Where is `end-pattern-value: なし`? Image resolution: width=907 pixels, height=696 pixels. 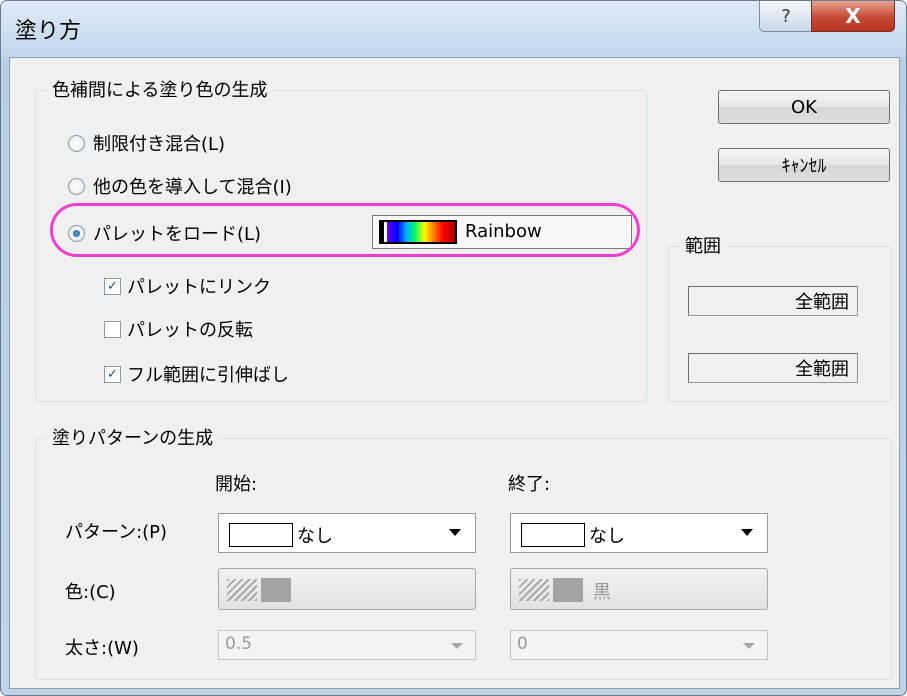
end-pattern-value: なし is located at coordinates (607, 536).